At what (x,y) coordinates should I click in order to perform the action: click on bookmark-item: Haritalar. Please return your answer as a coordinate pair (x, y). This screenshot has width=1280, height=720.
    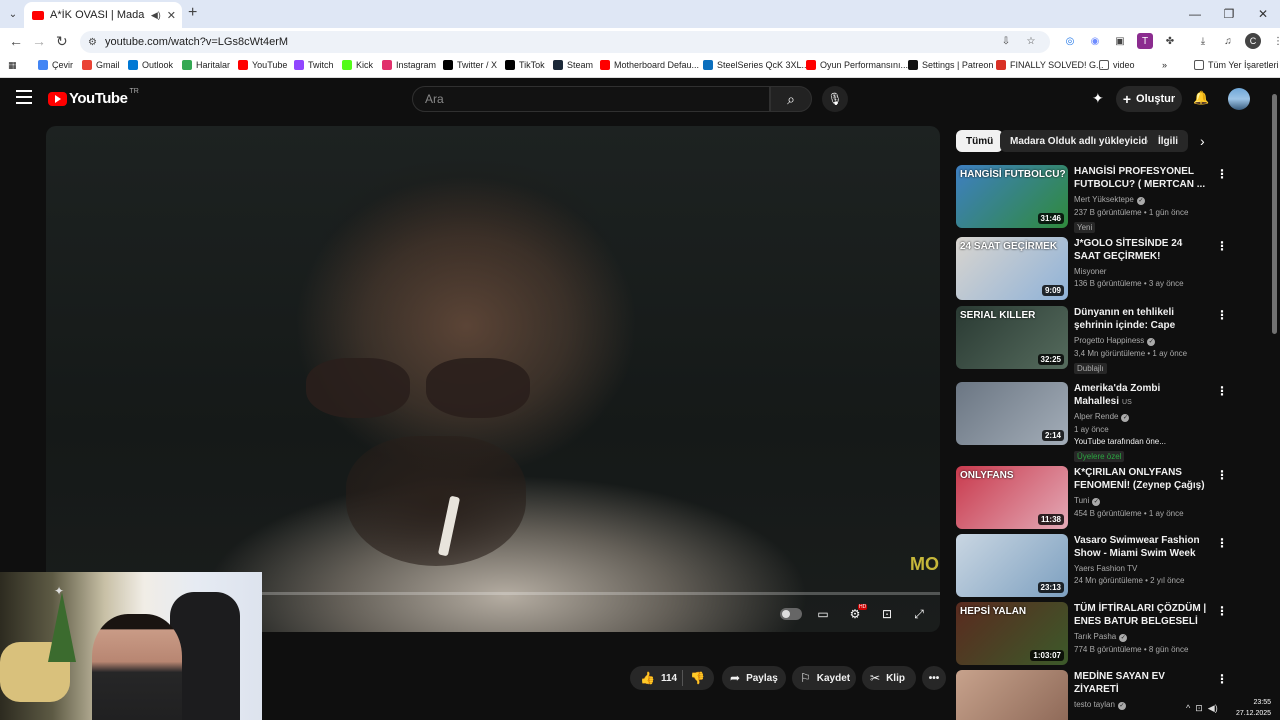
    Looking at the image, I should click on (206, 65).